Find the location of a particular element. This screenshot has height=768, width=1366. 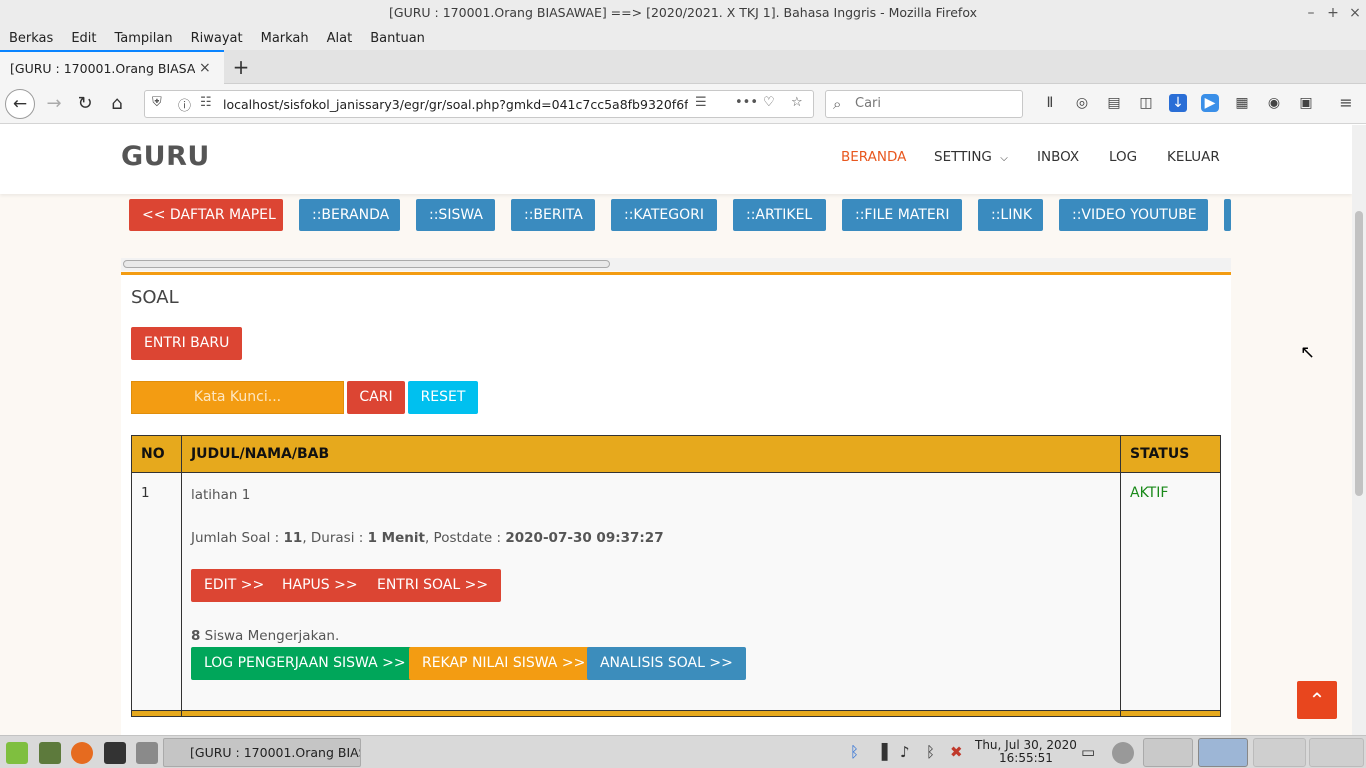

download-icon: ↓ is located at coordinates (1178, 103).